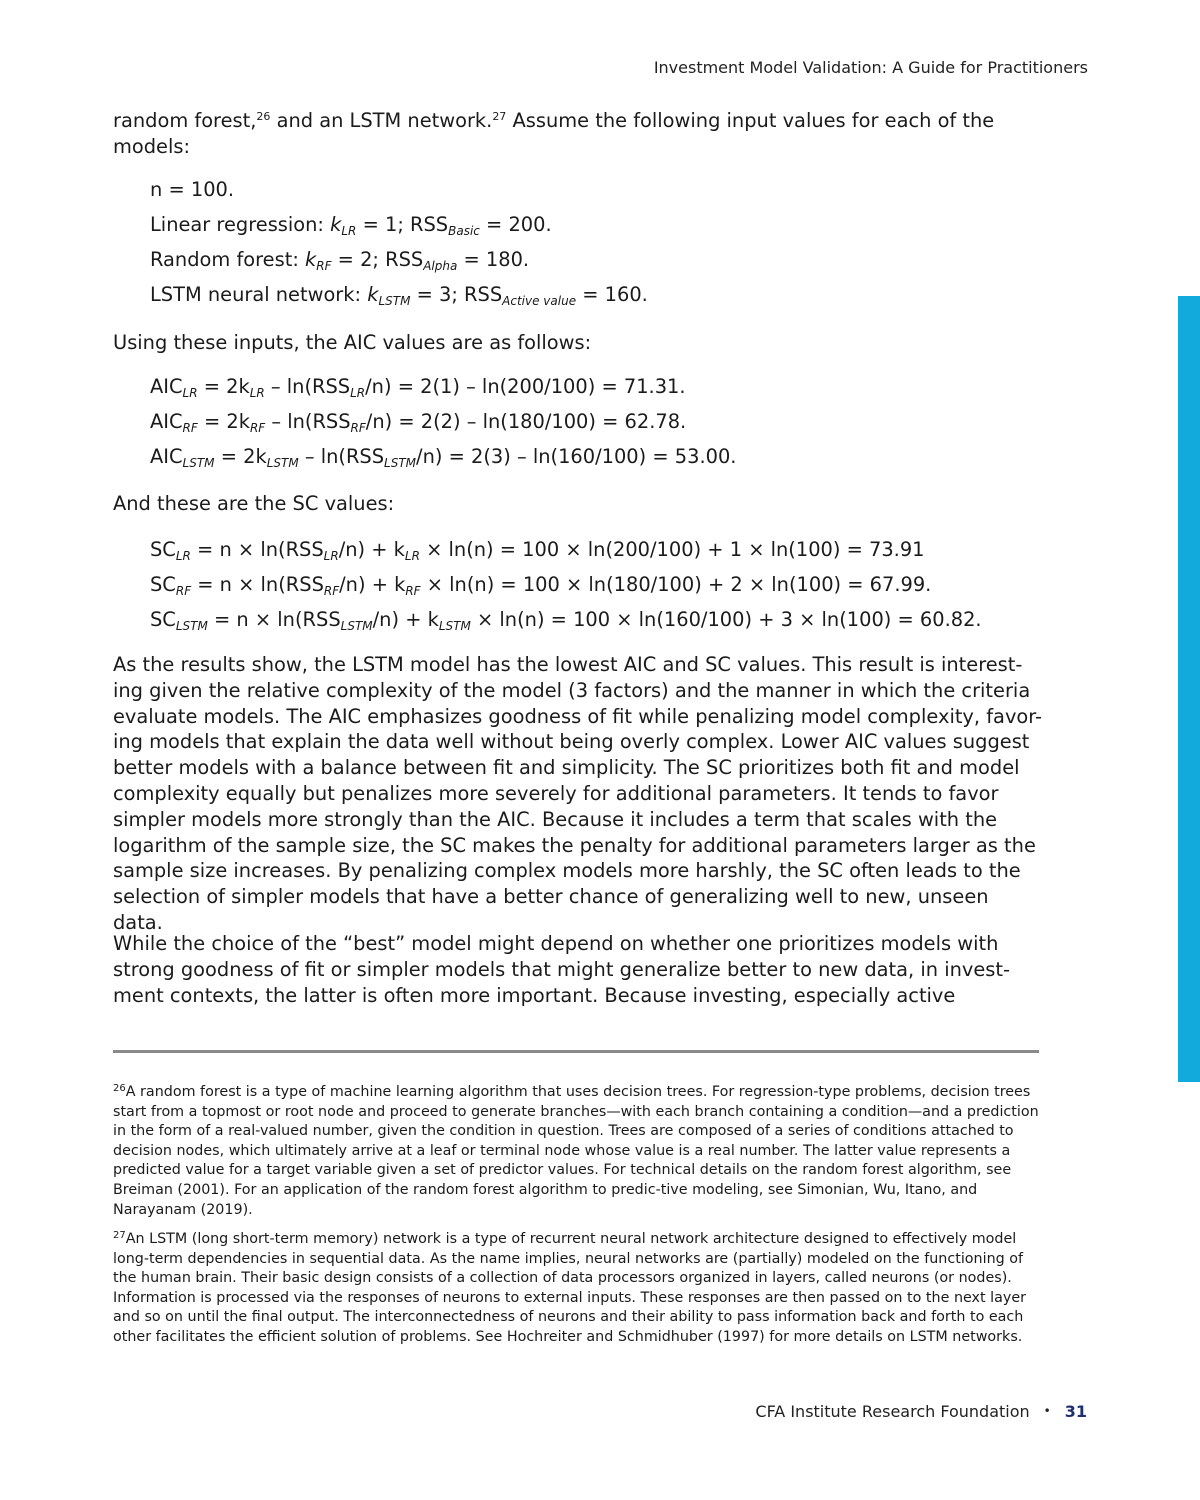 The height and width of the screenshot is (1500, 1200). Describe the element at coordinates (381, 120) in the screenshot. I see `intro-text-2: and an LSTM network.` at that location.